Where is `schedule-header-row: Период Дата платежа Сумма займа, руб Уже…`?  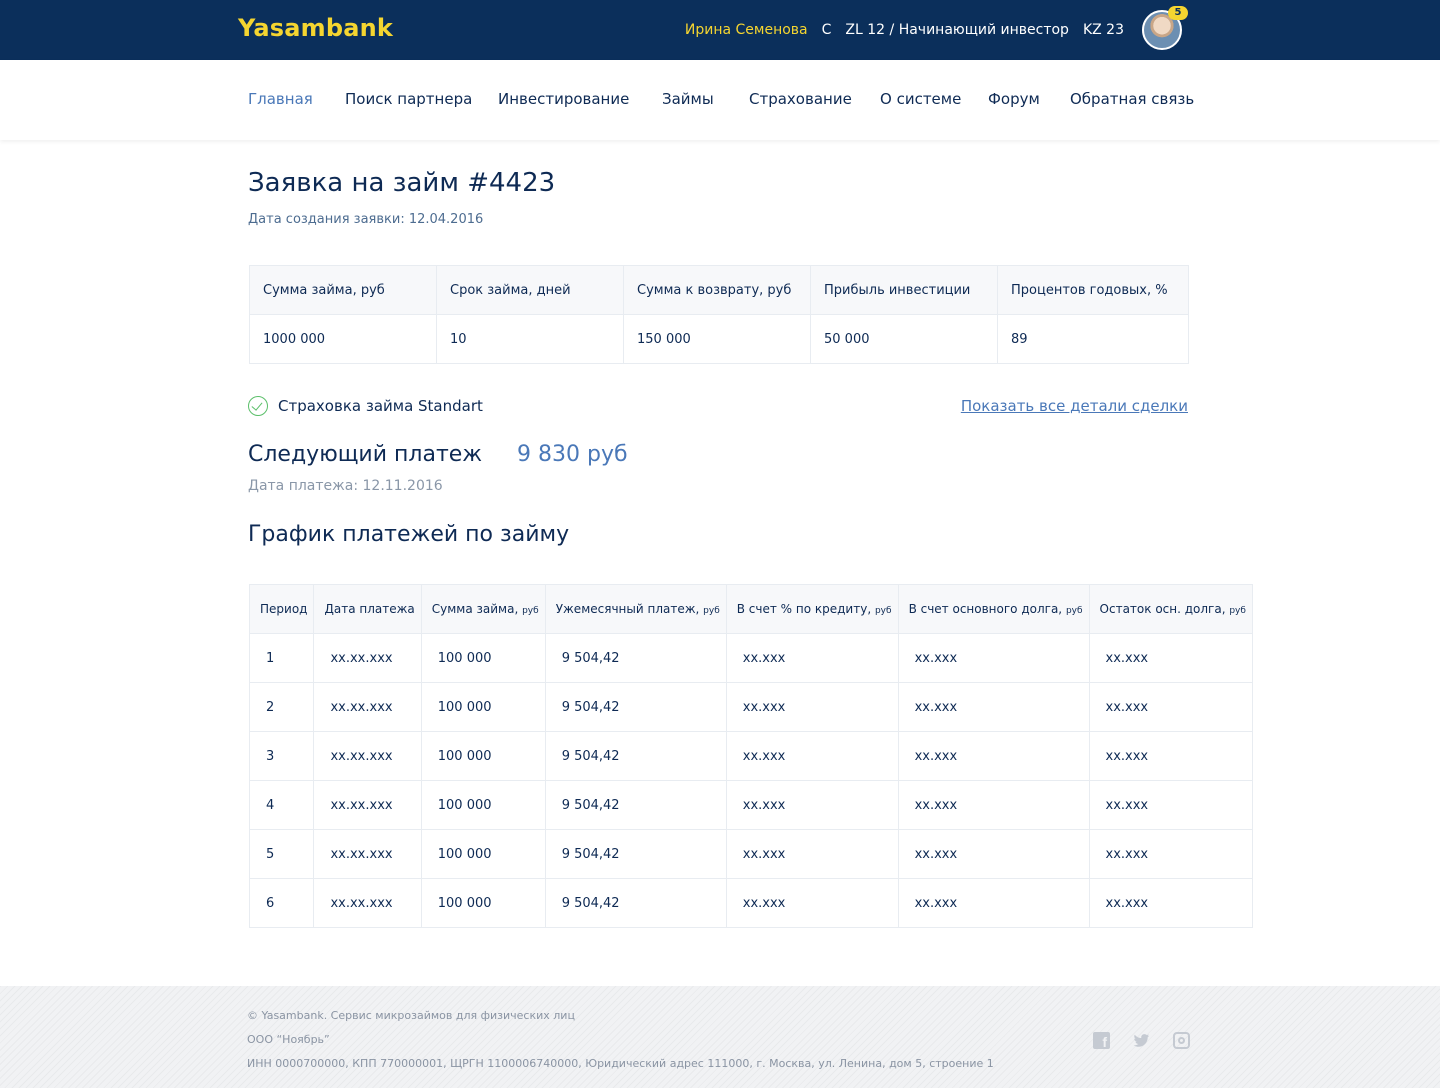
schedule-header-row: Период Дата платежа Сумма займа, руб Уже… is located at coordinates (750, 609).